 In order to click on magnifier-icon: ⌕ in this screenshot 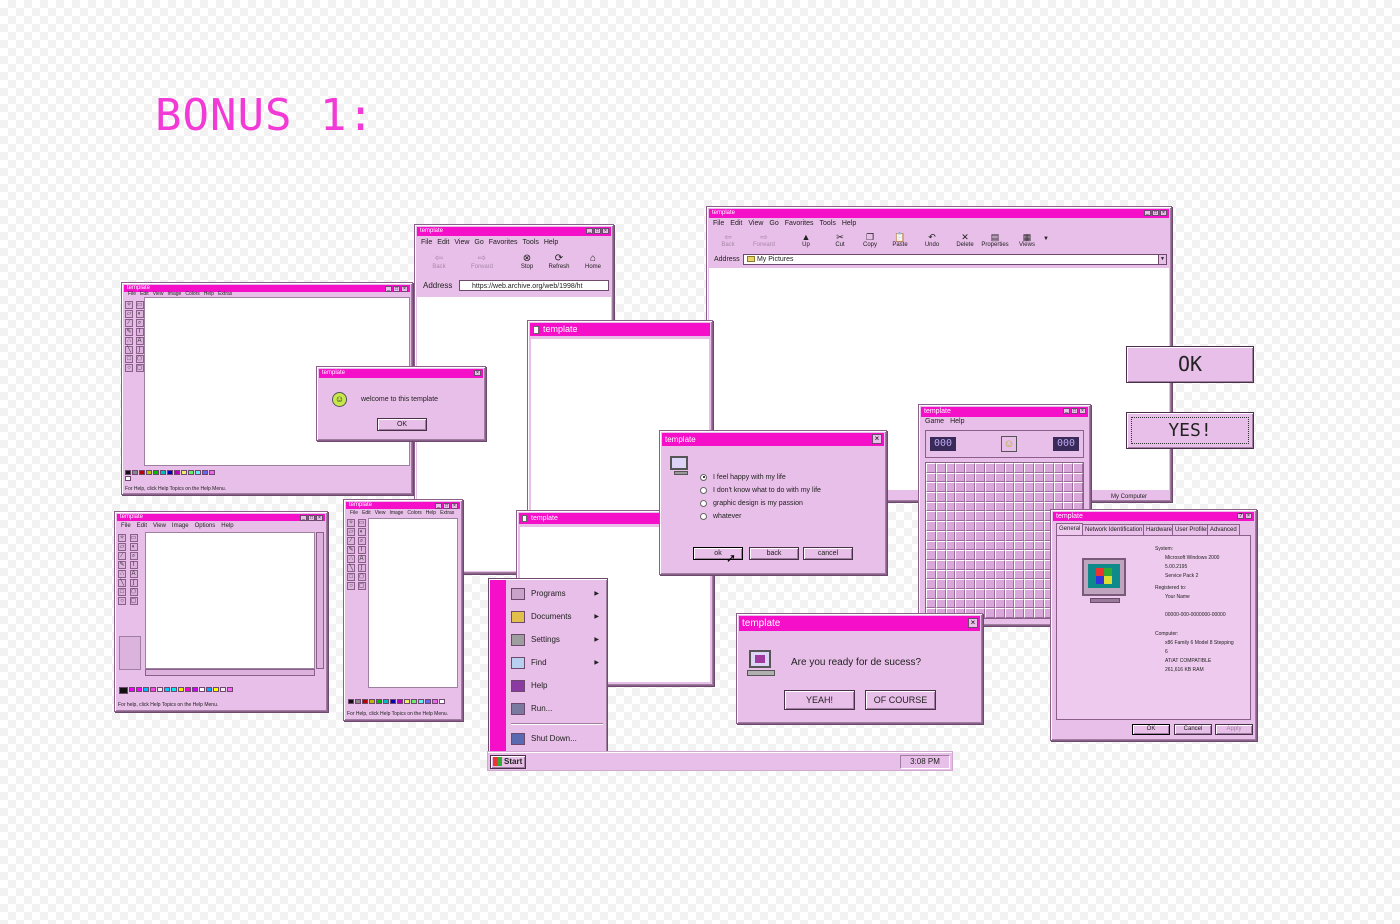, I will do `click(361, 541)`.